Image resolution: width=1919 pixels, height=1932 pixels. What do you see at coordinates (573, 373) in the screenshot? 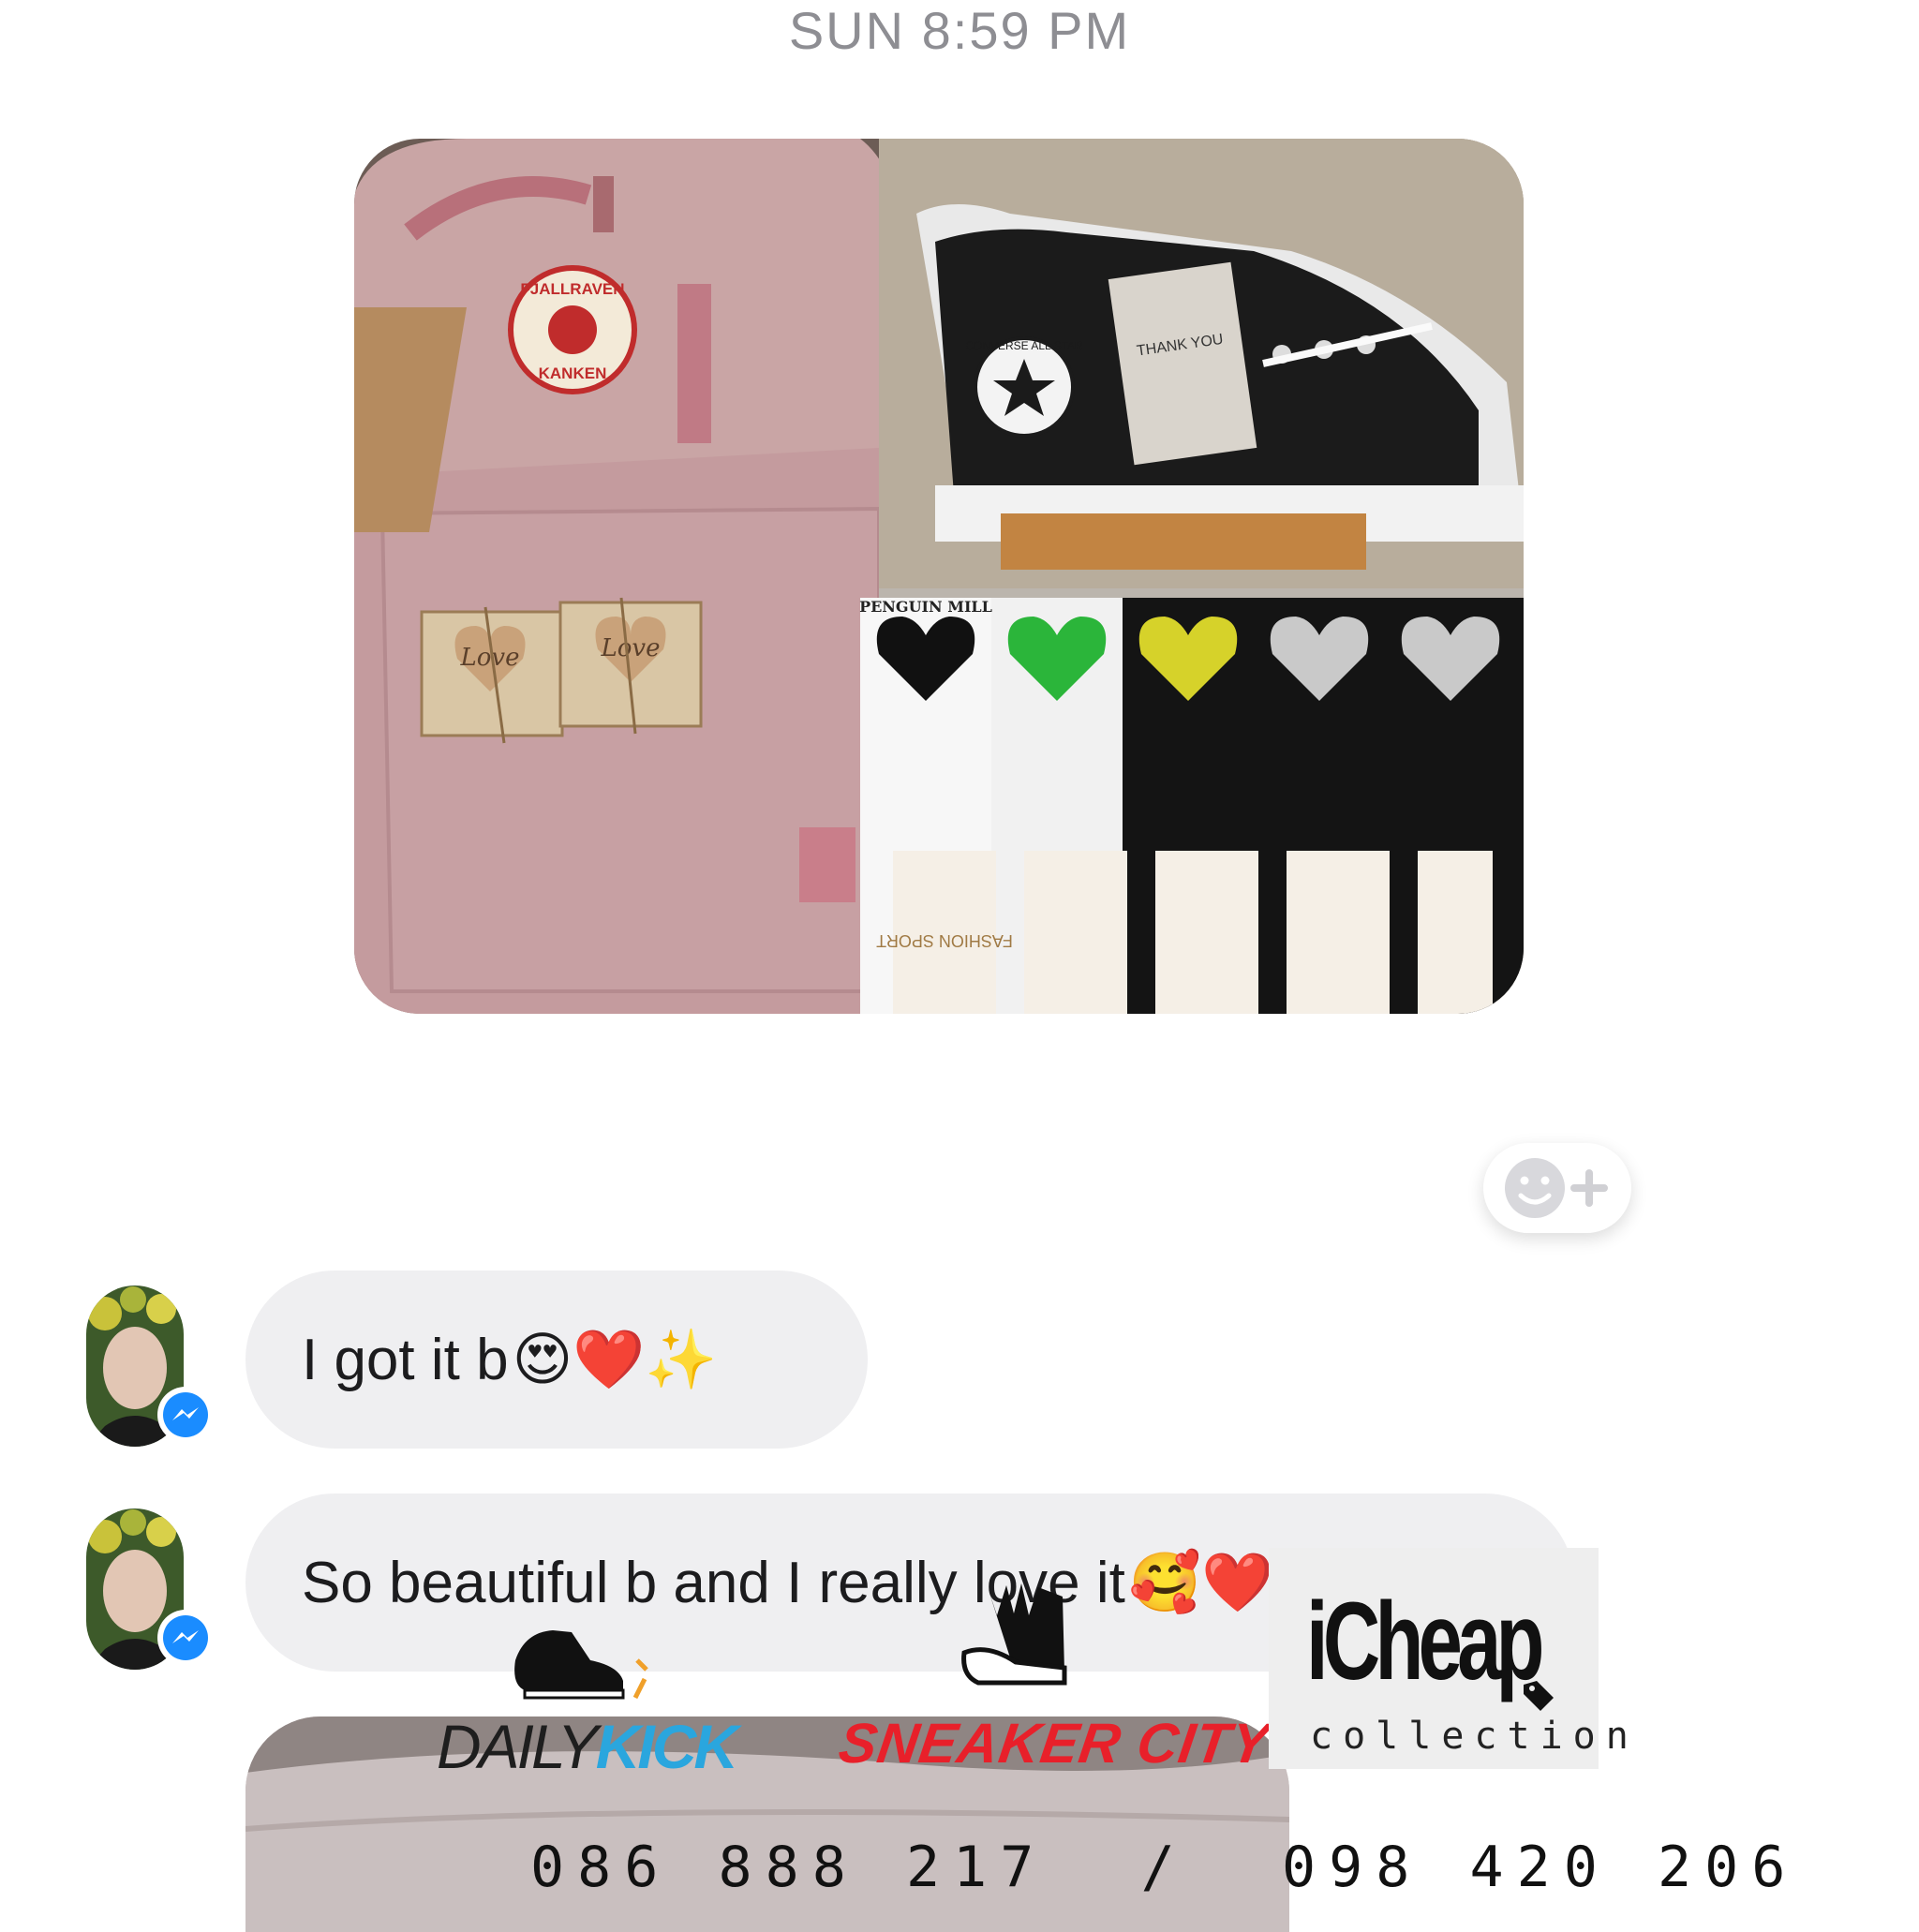
I see `backpack-logo-bottom: KANKEN` at bounding box center [573, 373].